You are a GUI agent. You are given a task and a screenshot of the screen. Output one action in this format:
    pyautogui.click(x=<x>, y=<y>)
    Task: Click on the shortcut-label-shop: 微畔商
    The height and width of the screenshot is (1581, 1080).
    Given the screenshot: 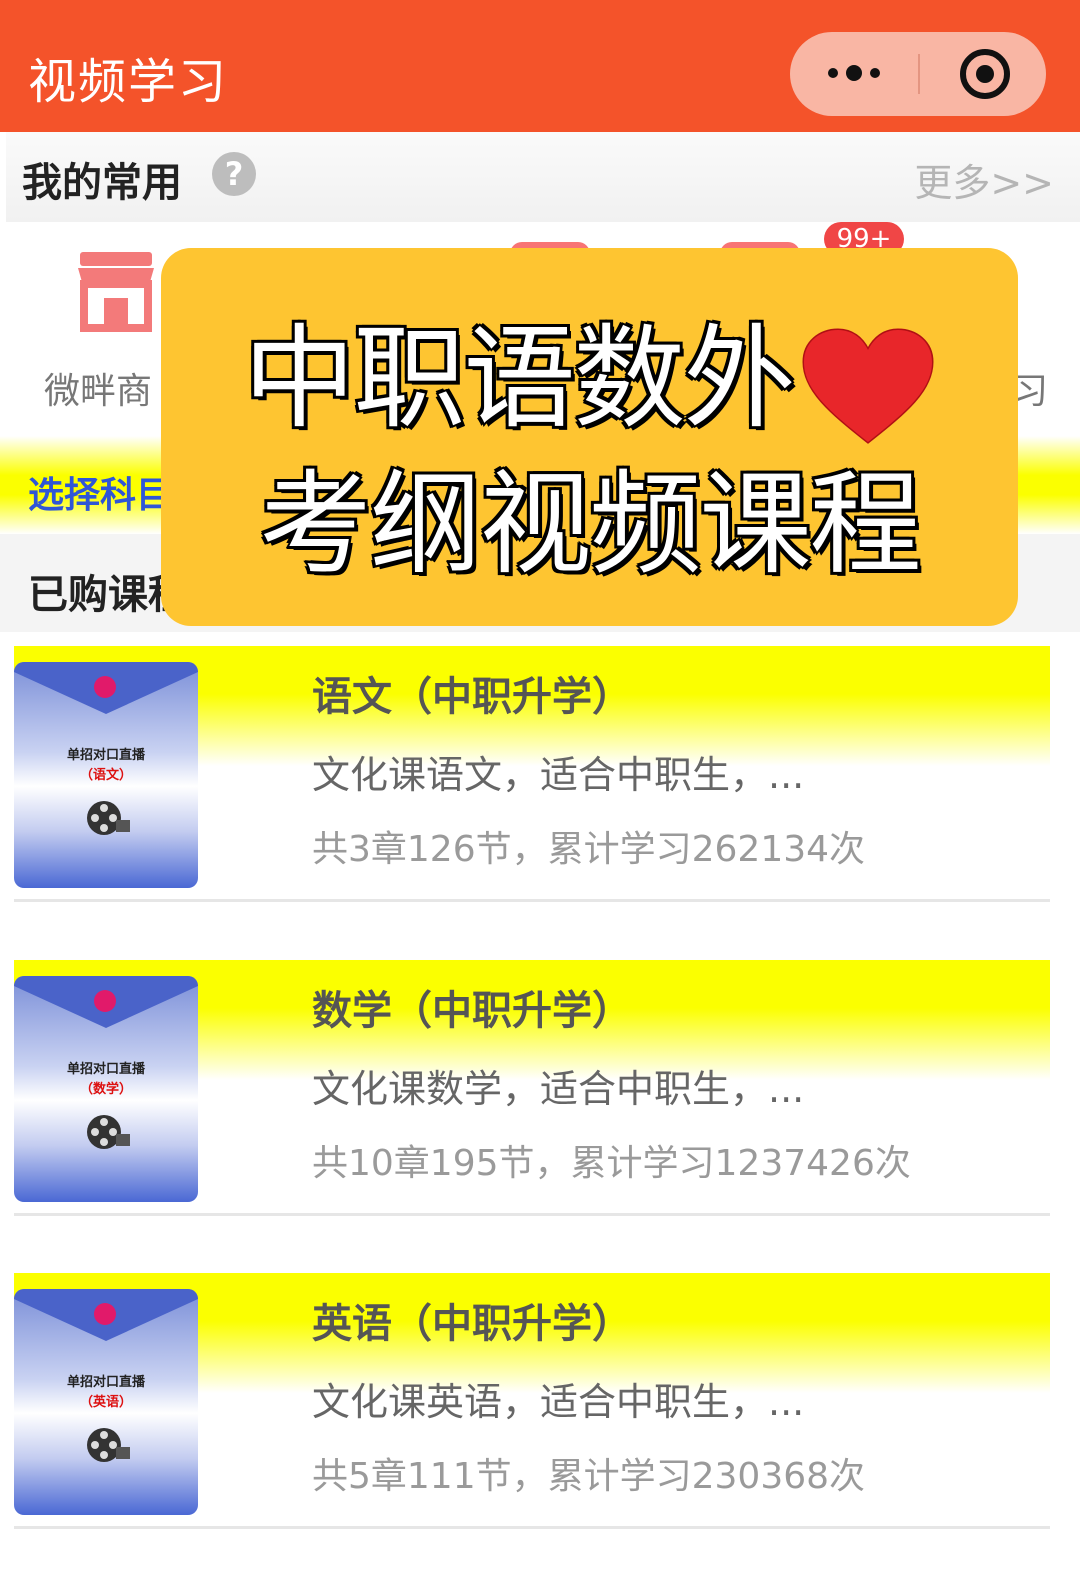 What is the action you would take?
    pyautogui.click(x=98, y=388)
    